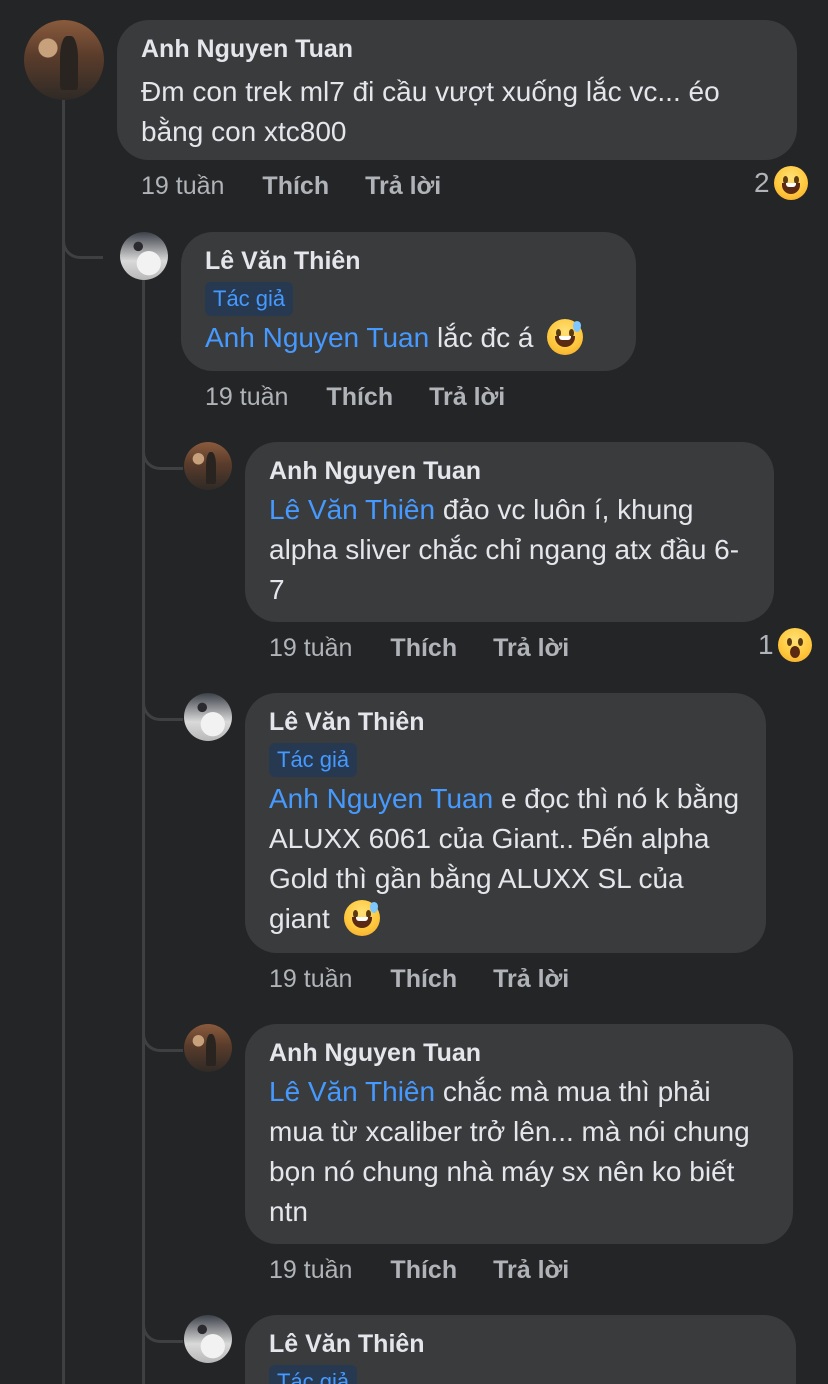 This screenshot has height=1384, width=828. What do you see at coordinates (790, 183) in the screenshot?
I see `laughing-emoji-icon` at bounding box center [790, 183].